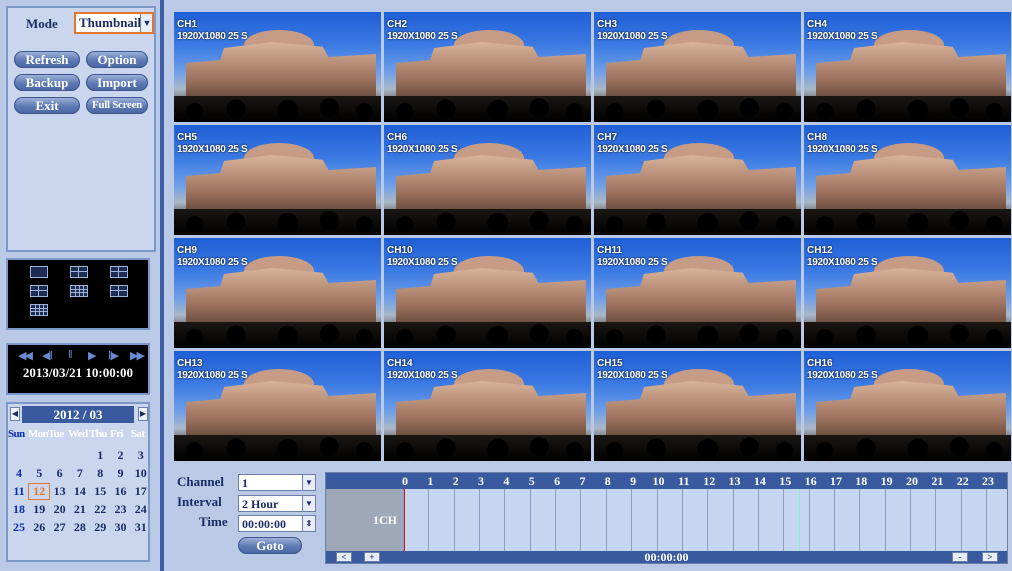 The width and height of the screenshot is (1012, 571). What do you see at coordinates (143, 414) in the screenshot?
I see `calendar-next-icon: ▶` at bounding box center [143, 414].